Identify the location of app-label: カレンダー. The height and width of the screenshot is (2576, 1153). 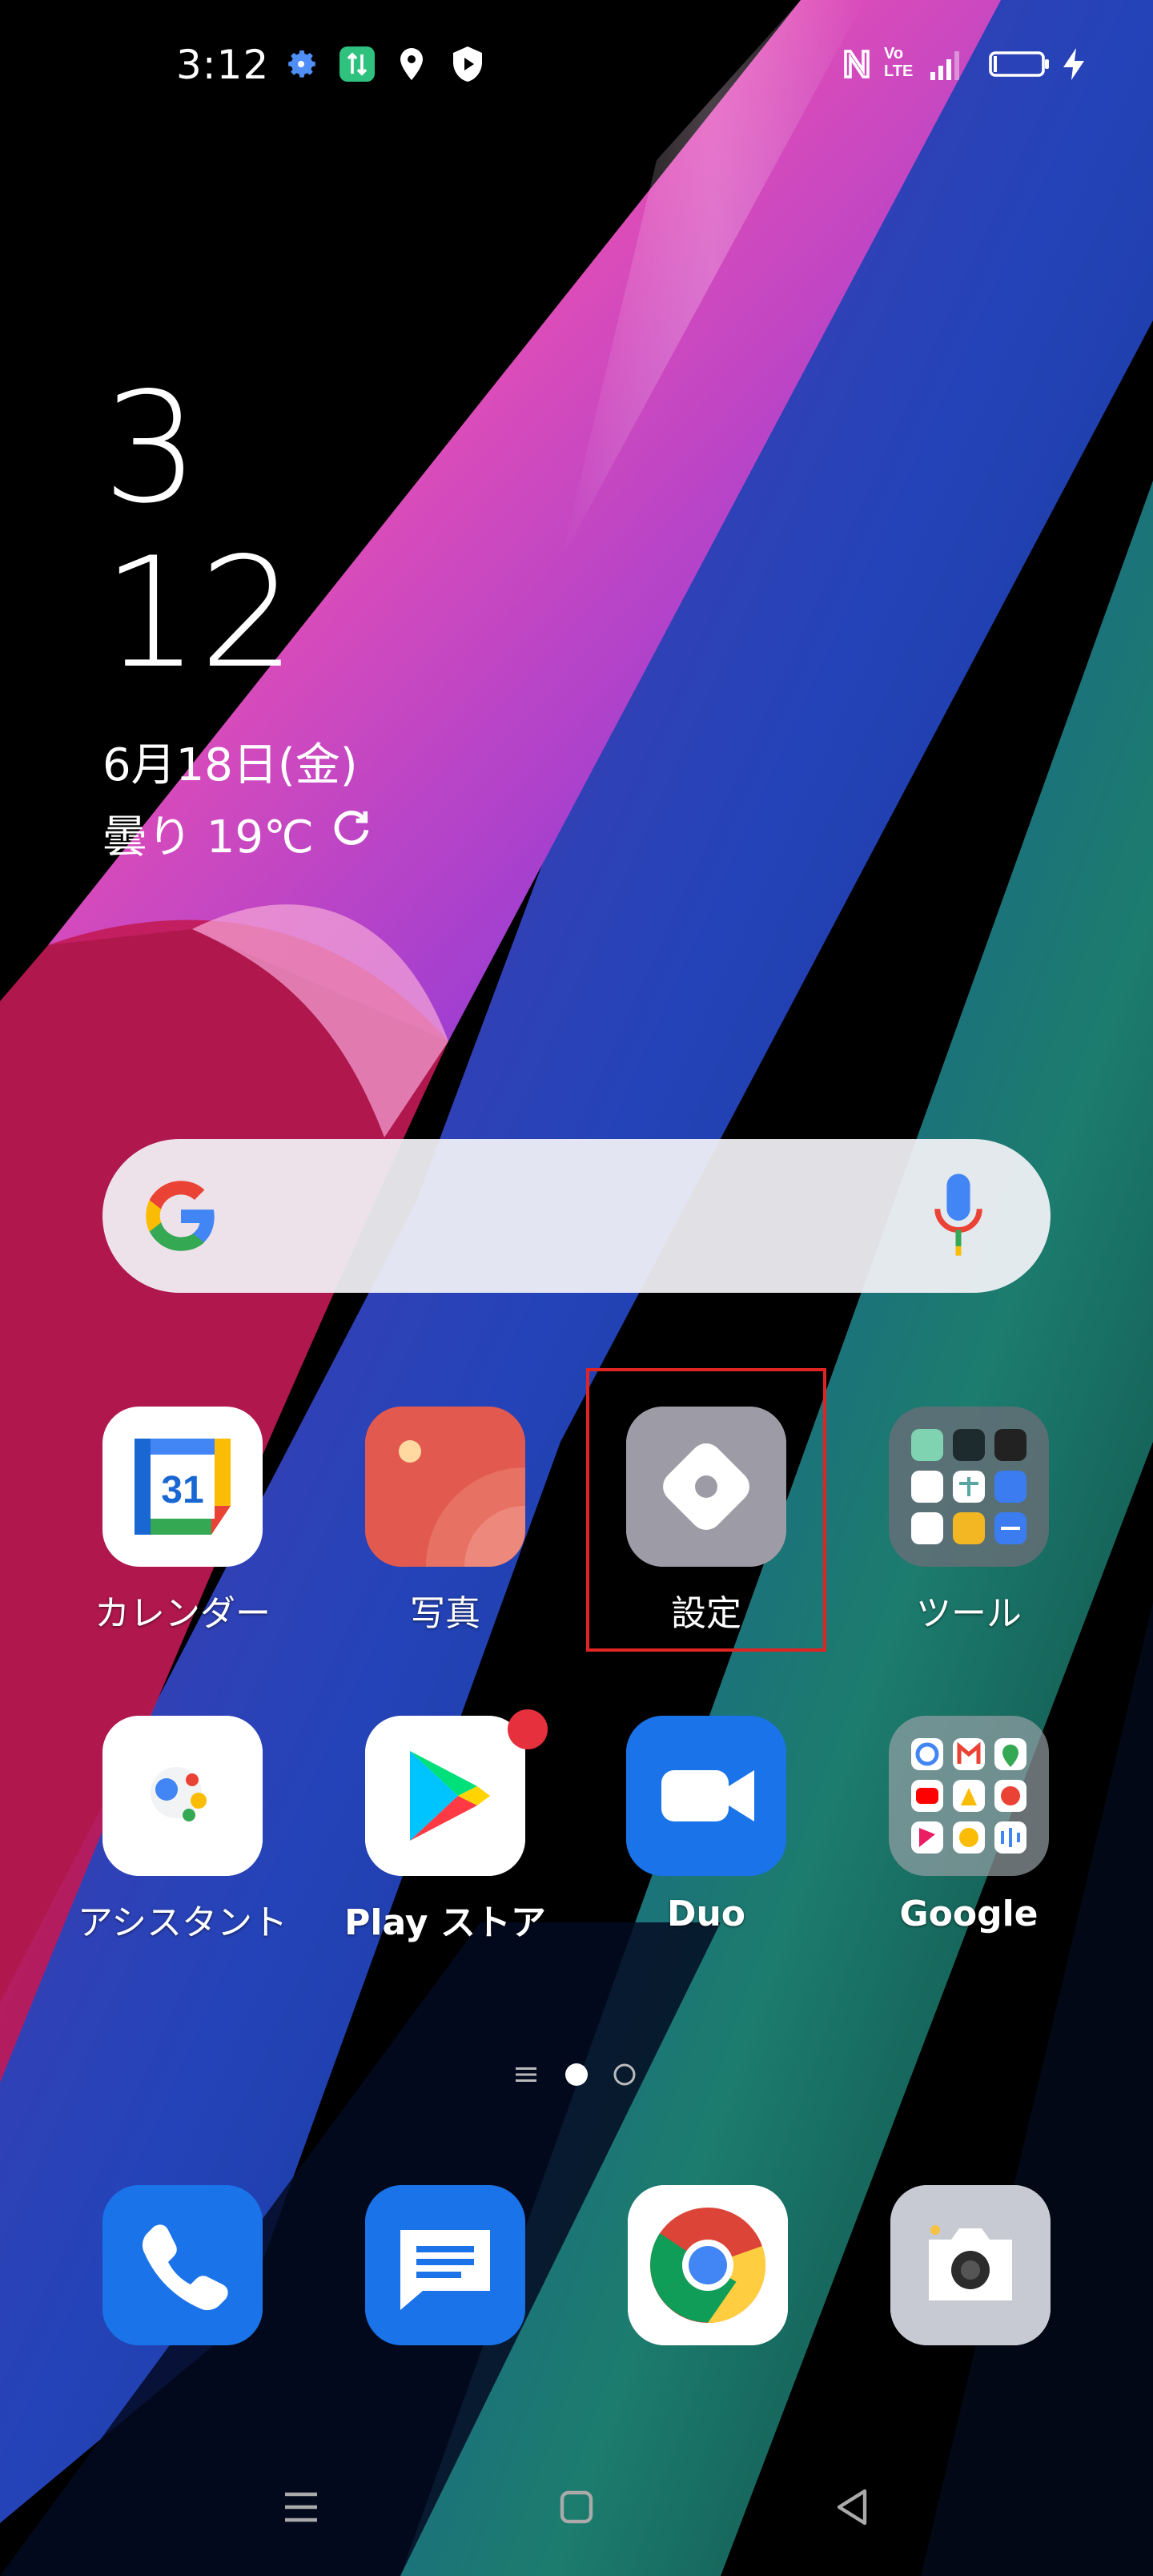
(183, 1613).